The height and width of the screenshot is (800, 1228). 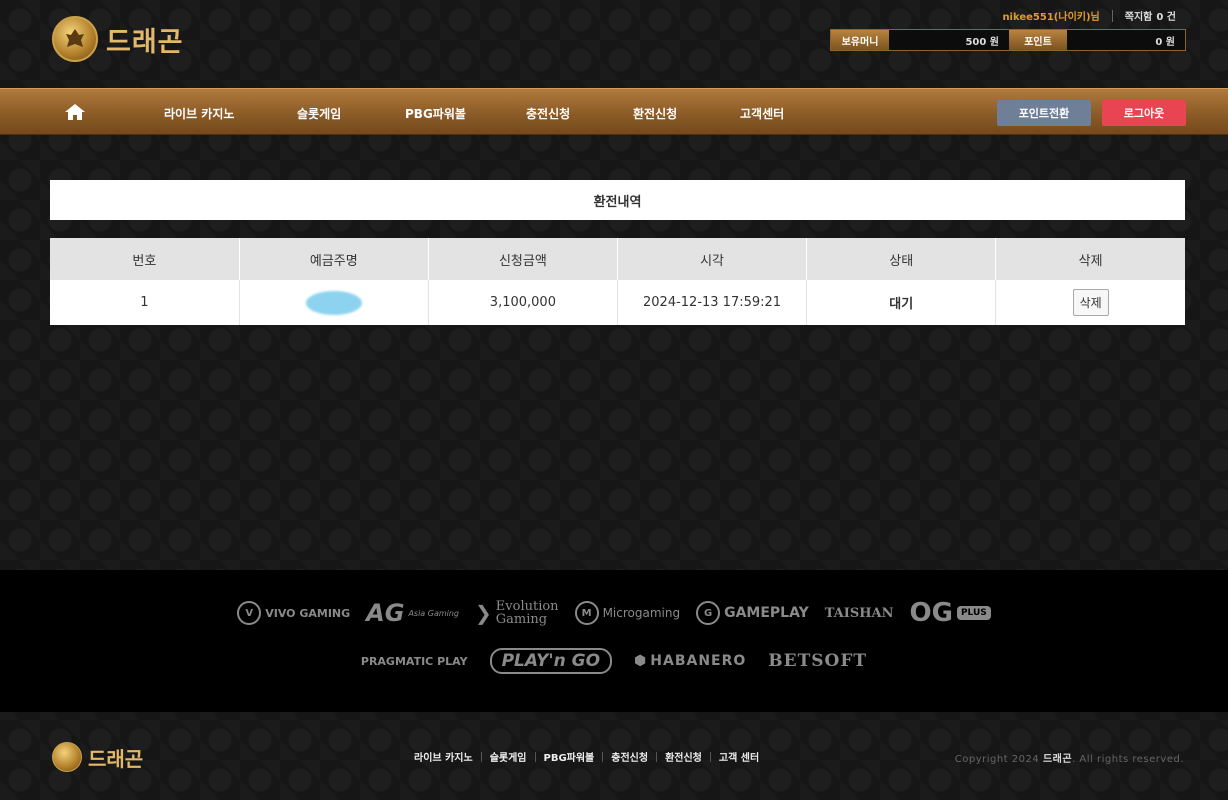 I want to click on copyright-suffix: . All rights reserved., so click(x=1128, y=759).